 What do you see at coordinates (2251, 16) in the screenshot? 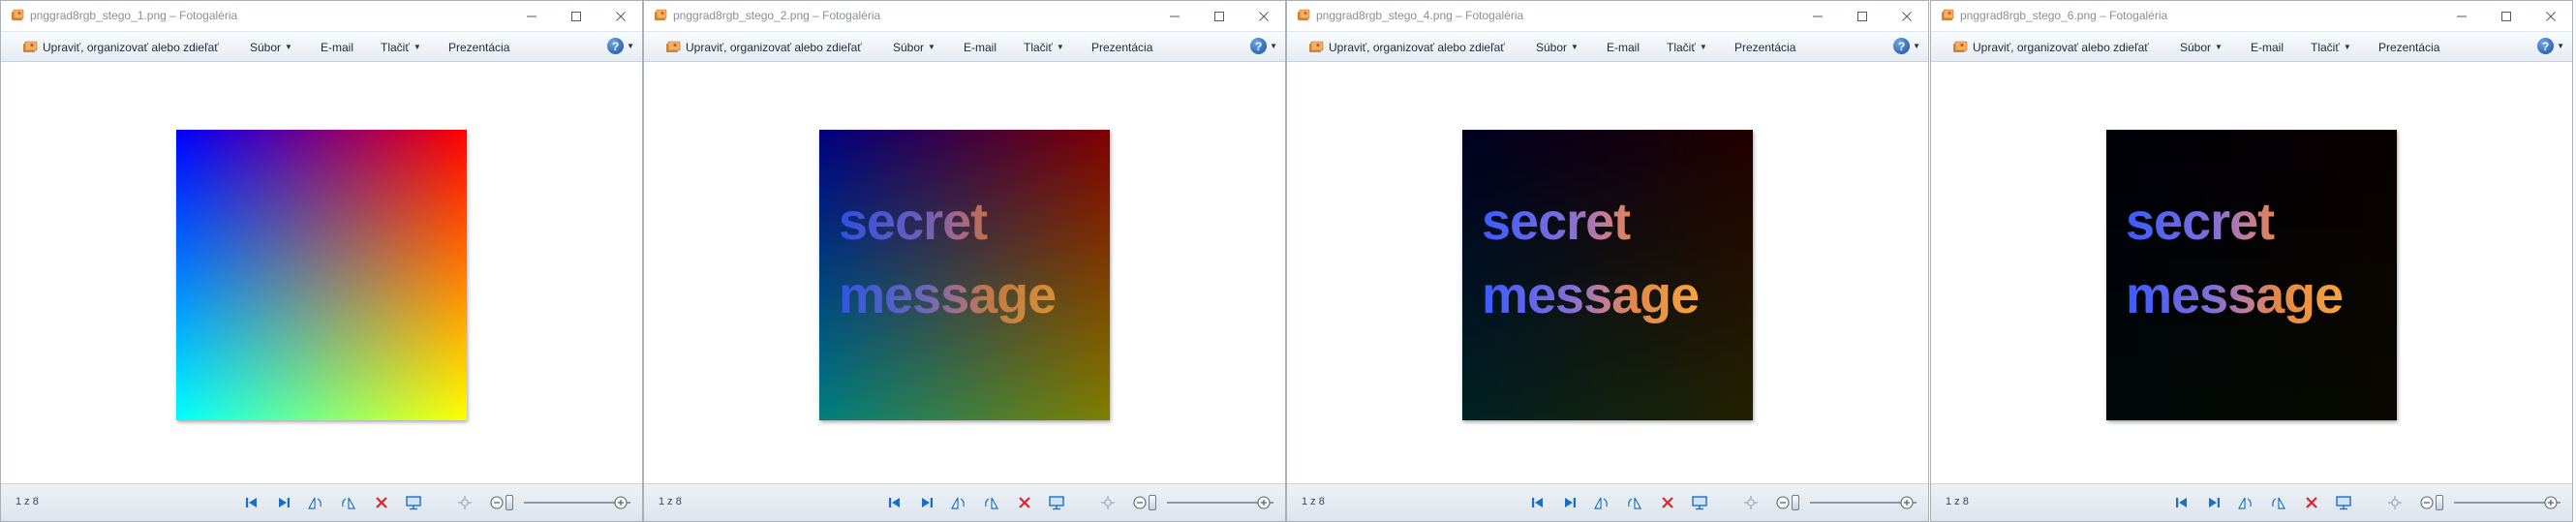
I see `title-bar: pnggrad8rgb_stego_6.png – Fotogaléria` at bounding box center [2251, 16].